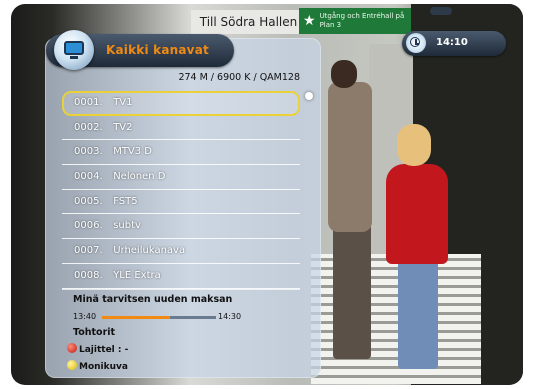 The height and width of the screenshot is (389, 534). What do you see at coordinates (309, 20) in the screenshot?
I see `star-icon: ★` at bounding box center [309, 20].